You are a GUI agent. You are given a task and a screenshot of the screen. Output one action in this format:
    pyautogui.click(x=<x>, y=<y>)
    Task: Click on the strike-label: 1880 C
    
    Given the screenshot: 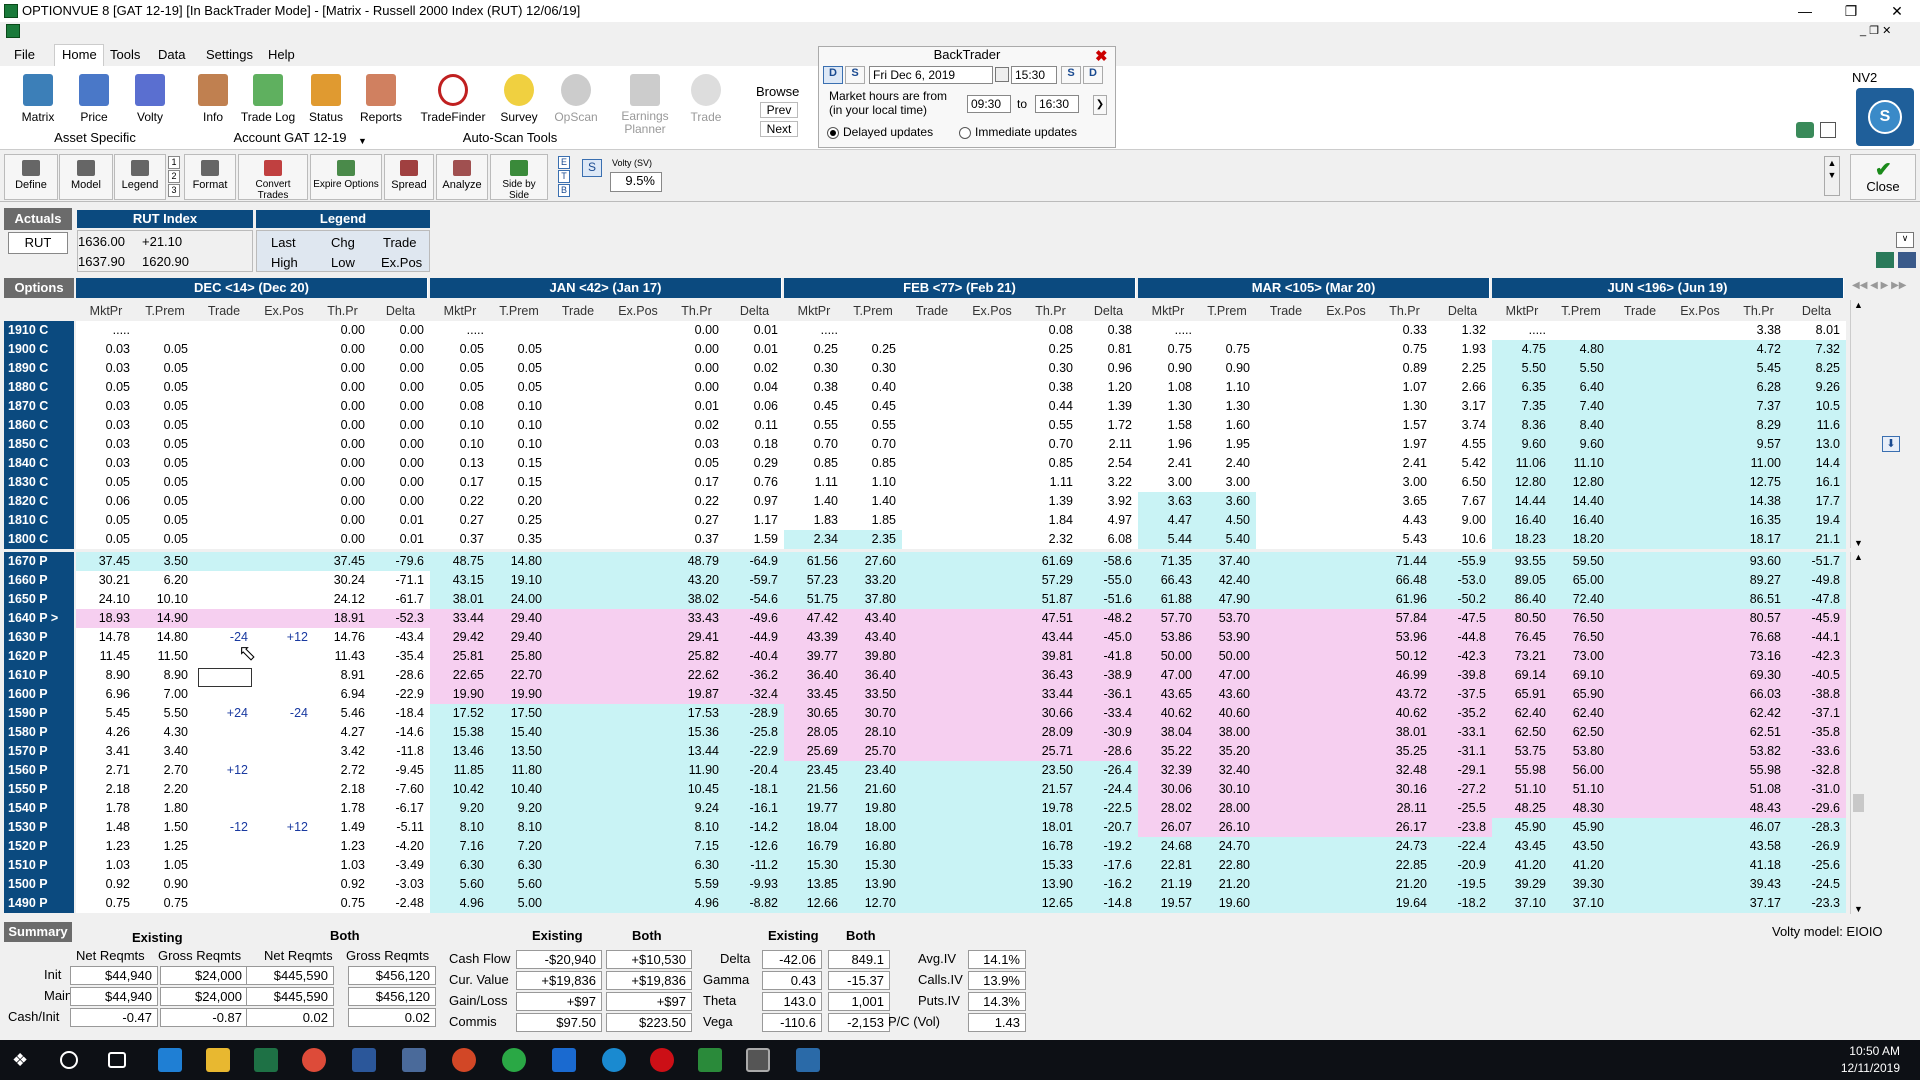 What is the action you would take?
    pyautogui.click(x=39, y=387)
    